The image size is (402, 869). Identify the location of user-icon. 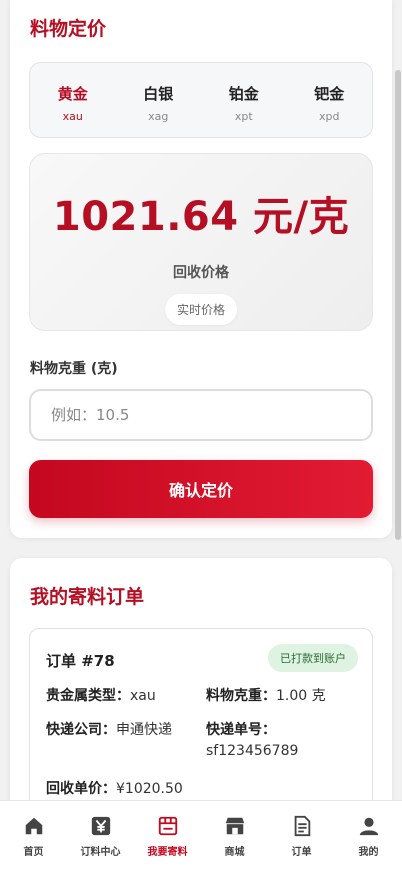
(368, 826).